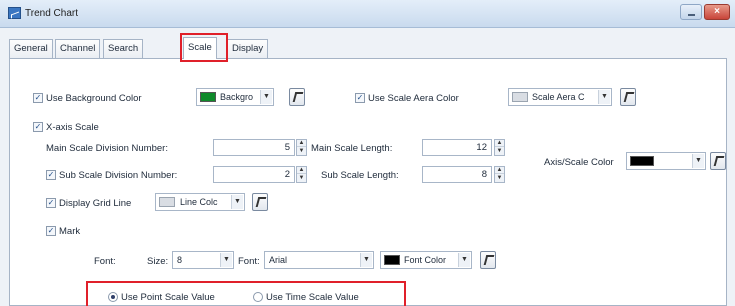 This screenshot has width=735, height=306. Describe the element at coordinates (457, 174) in the screenshot. I see `sub-scale-length-input: 8` at that location.